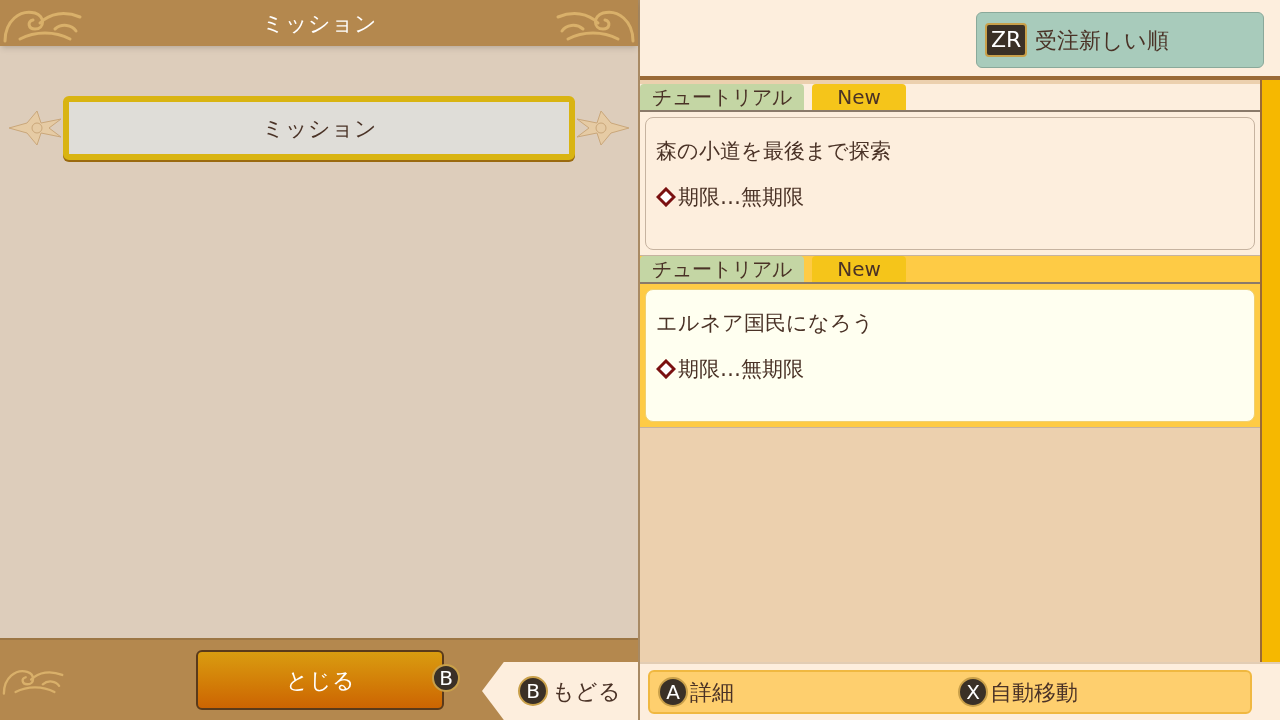 This screenshot has width=1280, height=720. I want to click on mission-item: チュートリアル New 森の小道を最後まで探索 期限…無期限, so click(950, 170).